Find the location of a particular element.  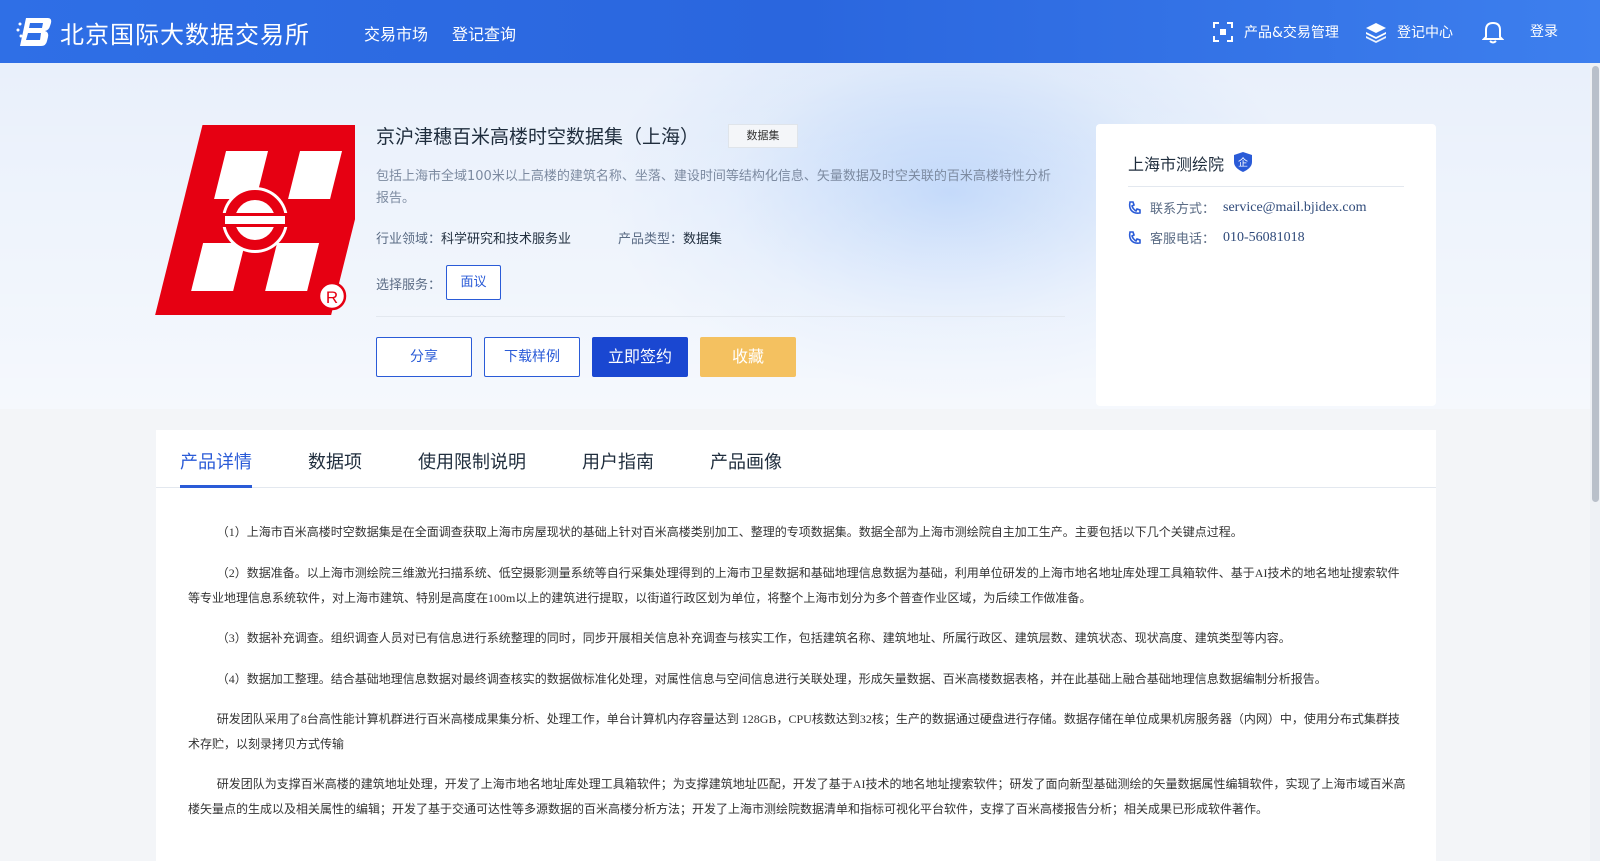

nav-registry-center-label: 登记中心 is located at coordinates (1425, 33).